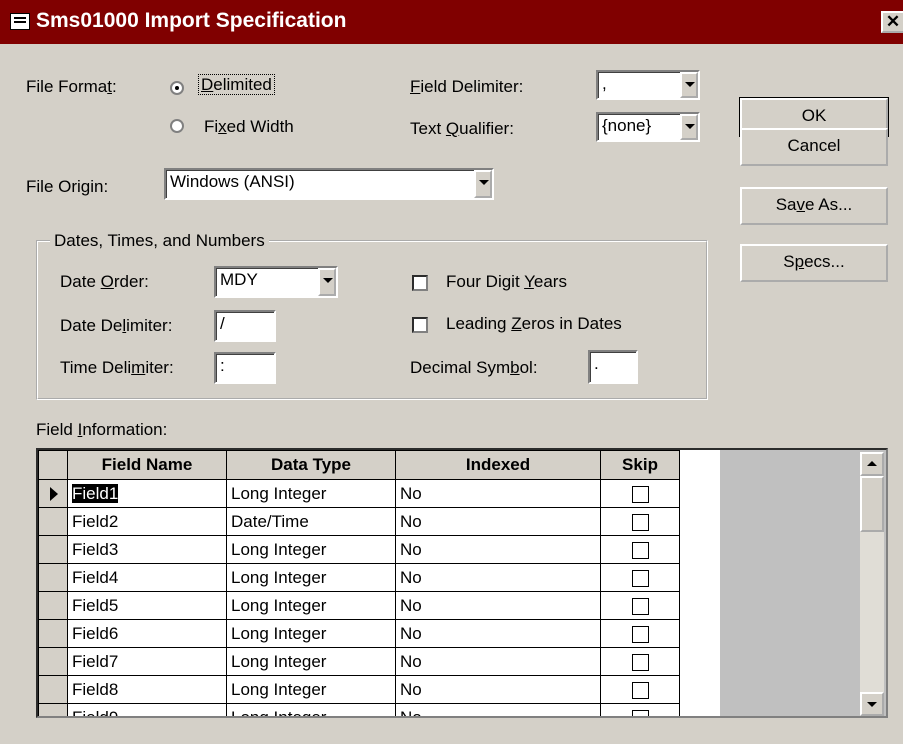  Describe the element at coordinates (53, 465) in the screenshot. I see `row-selector-header` at that location.